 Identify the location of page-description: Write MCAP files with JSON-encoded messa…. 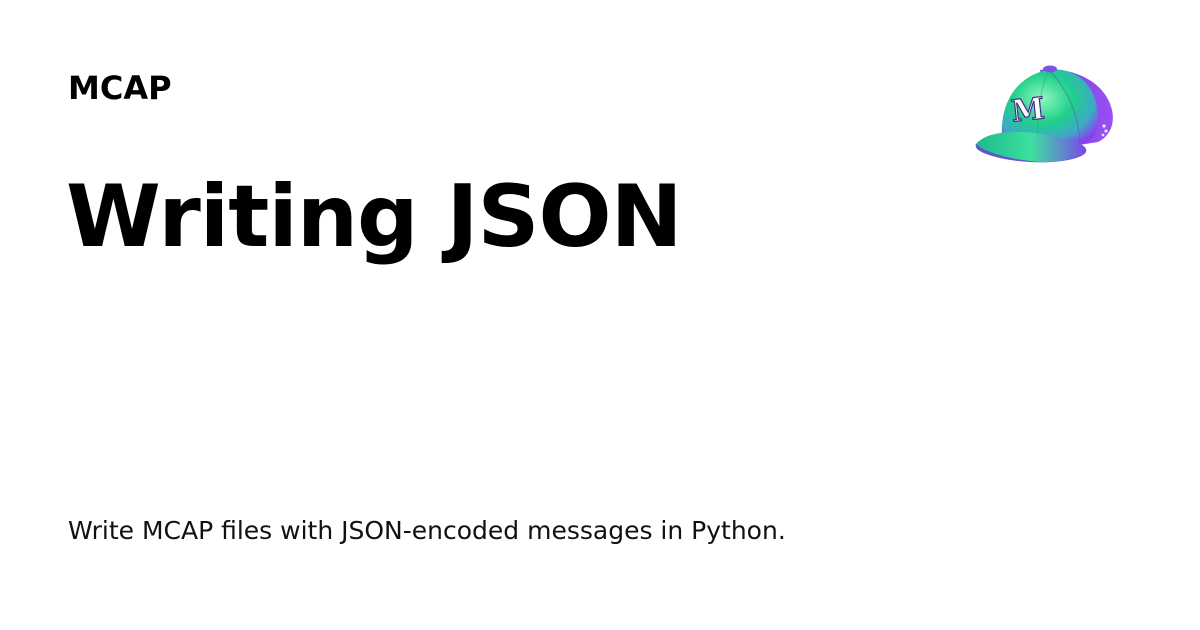
(427, 530).